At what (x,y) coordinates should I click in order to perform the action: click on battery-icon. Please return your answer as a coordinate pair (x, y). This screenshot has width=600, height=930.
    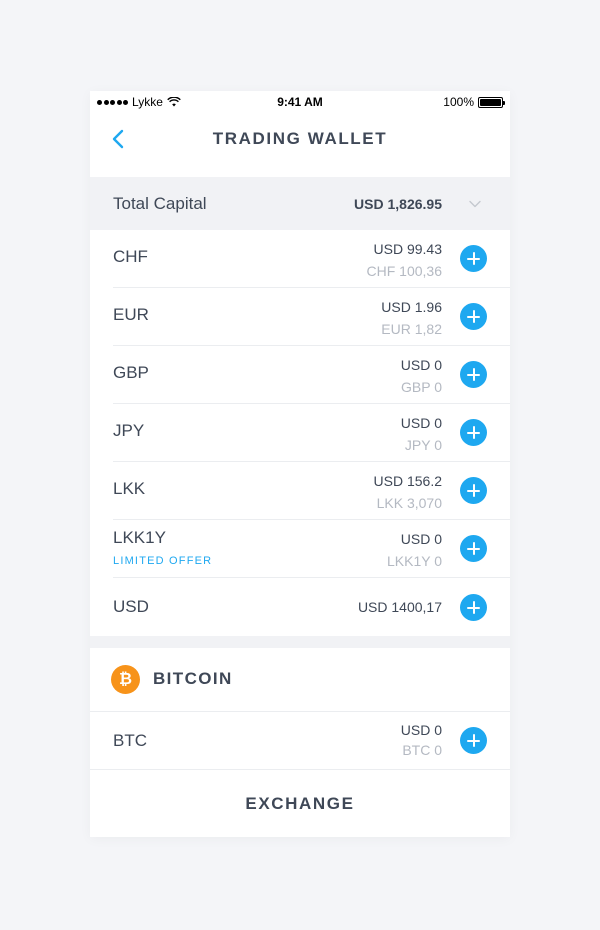
    Looking at the image, I should click on (491, 102).